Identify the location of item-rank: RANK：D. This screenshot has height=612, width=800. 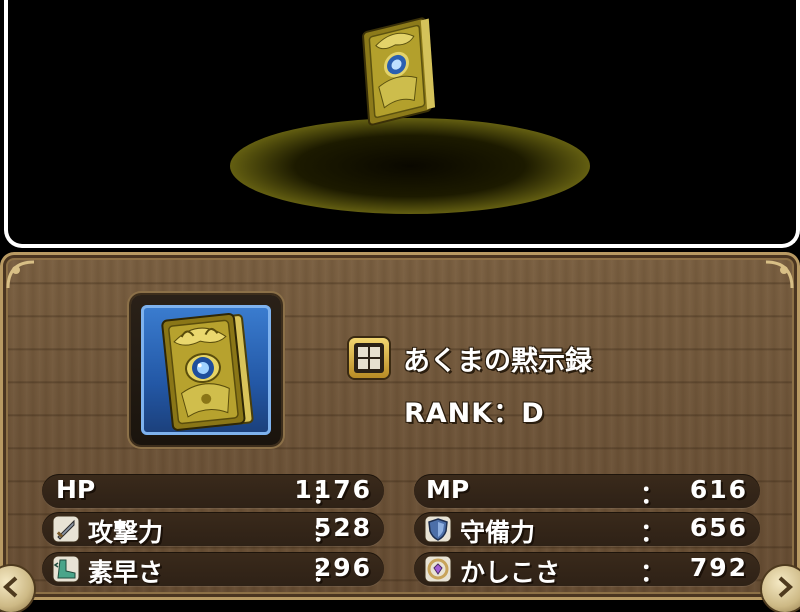
(474, 413).